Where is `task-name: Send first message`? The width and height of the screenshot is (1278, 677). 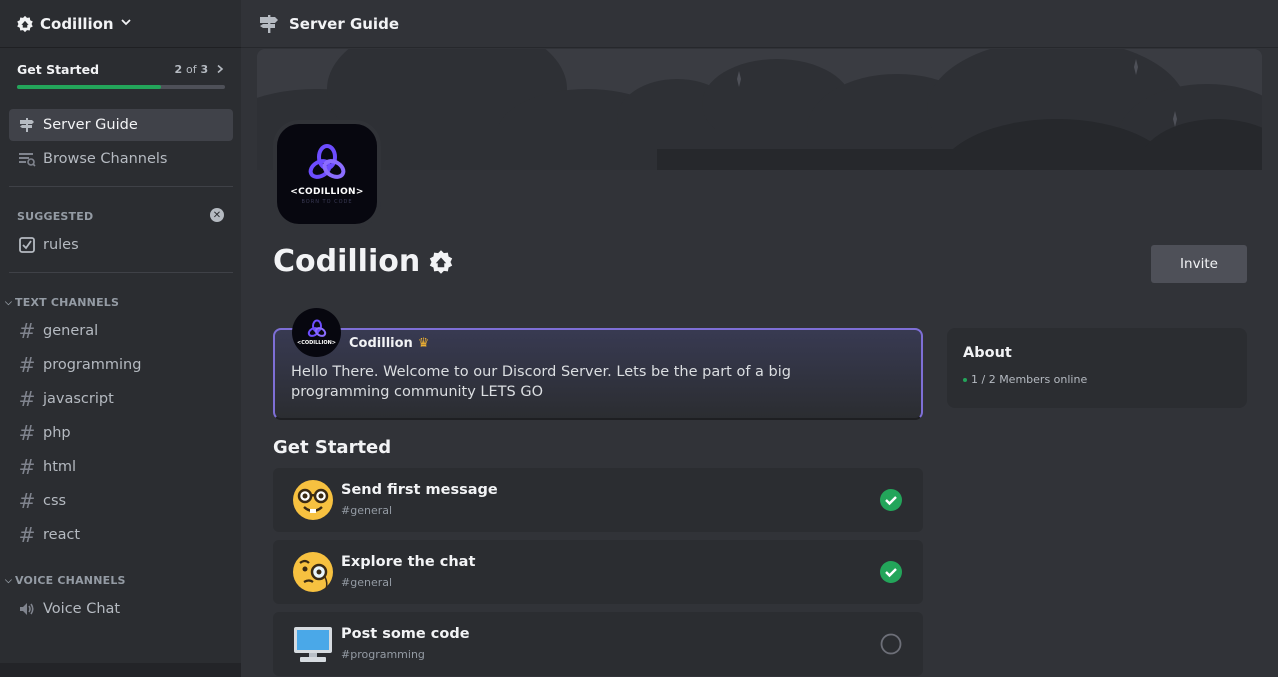 task-name: Send first message is located at coordinates (419, 490).